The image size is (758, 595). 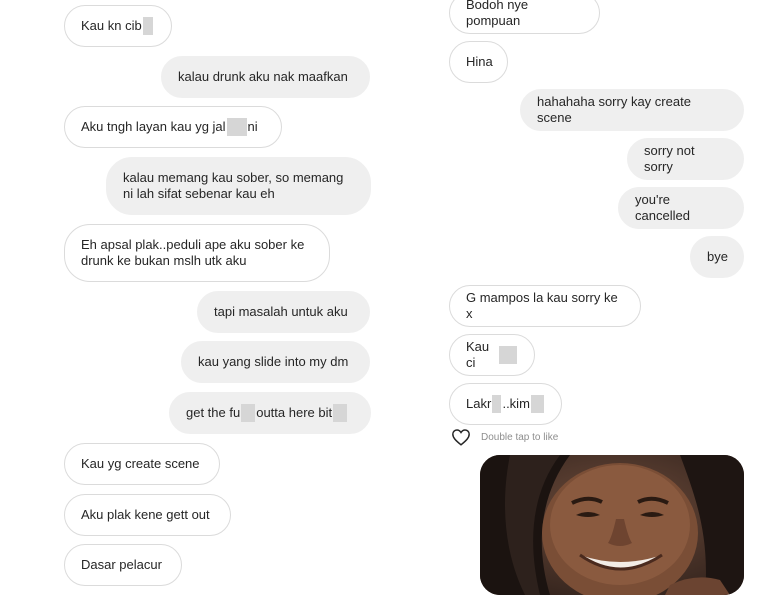 What do you see at coordinates (252, 126) in the screenshot?
I see `message-text: ni` at bounding box center [252, 126].